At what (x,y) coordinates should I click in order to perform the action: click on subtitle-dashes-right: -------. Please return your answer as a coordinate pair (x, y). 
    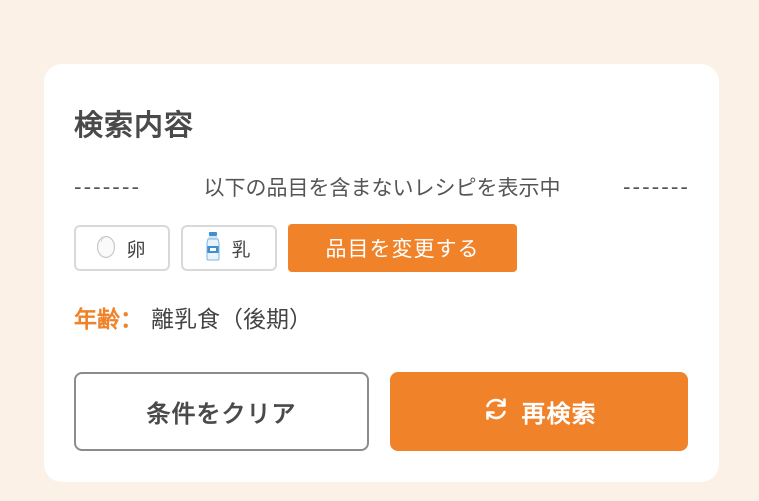
    Looking at the image, I should click on (656, 187).